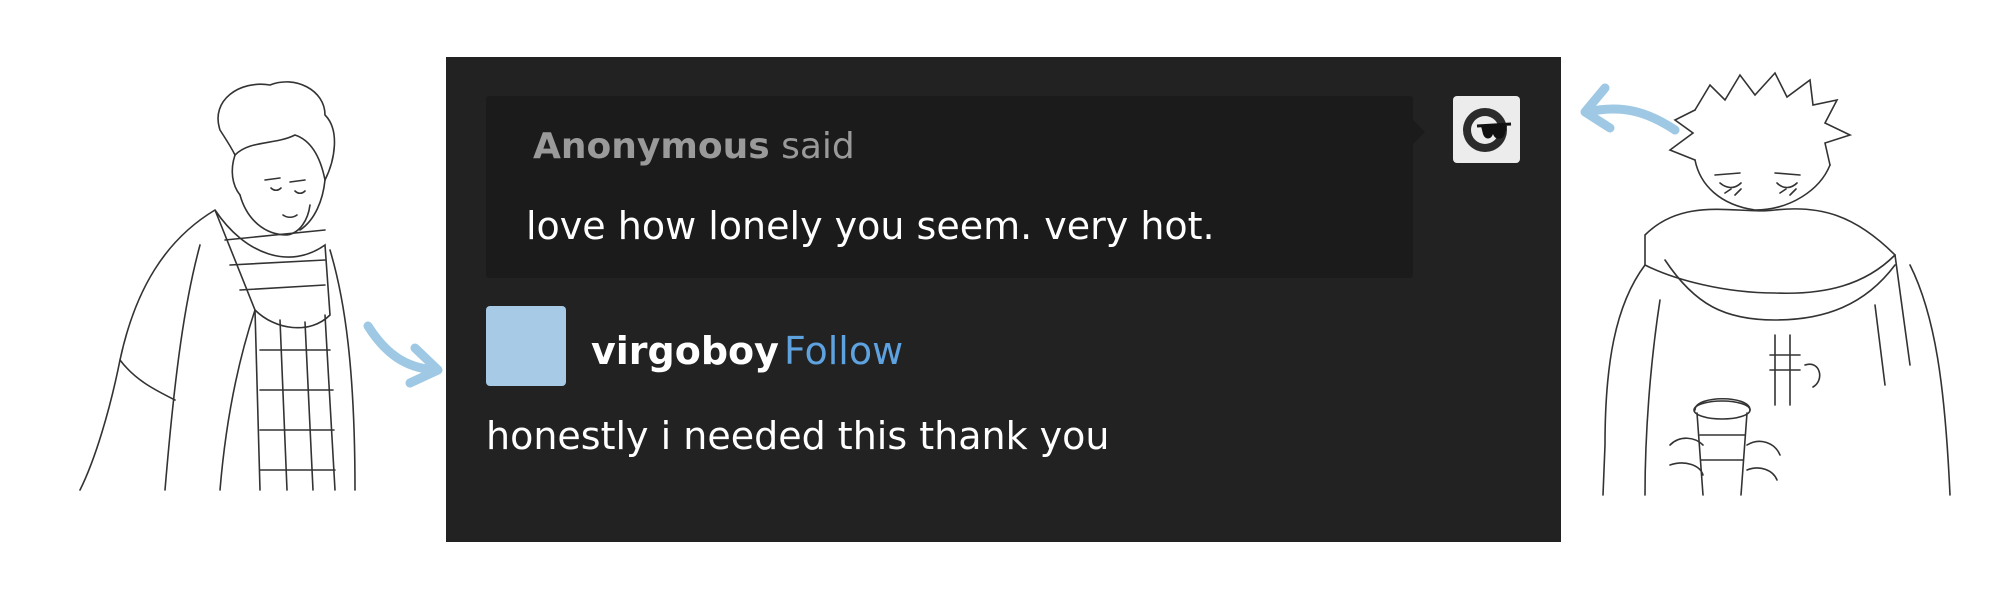 The width and height of the screenshot is (2000, 589). Describe the element at coordinates (798, 436) in the screenshot. I see `answer-text: honestly i needed this thank you` at that location.